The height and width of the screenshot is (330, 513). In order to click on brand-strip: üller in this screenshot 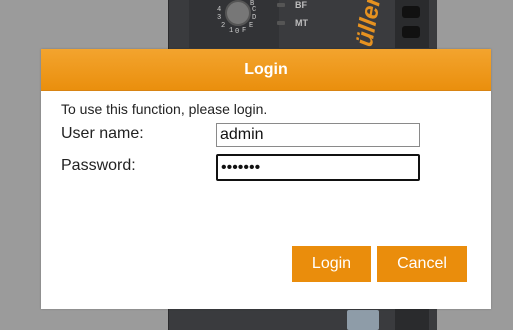, I will do `click(367, 24)`.